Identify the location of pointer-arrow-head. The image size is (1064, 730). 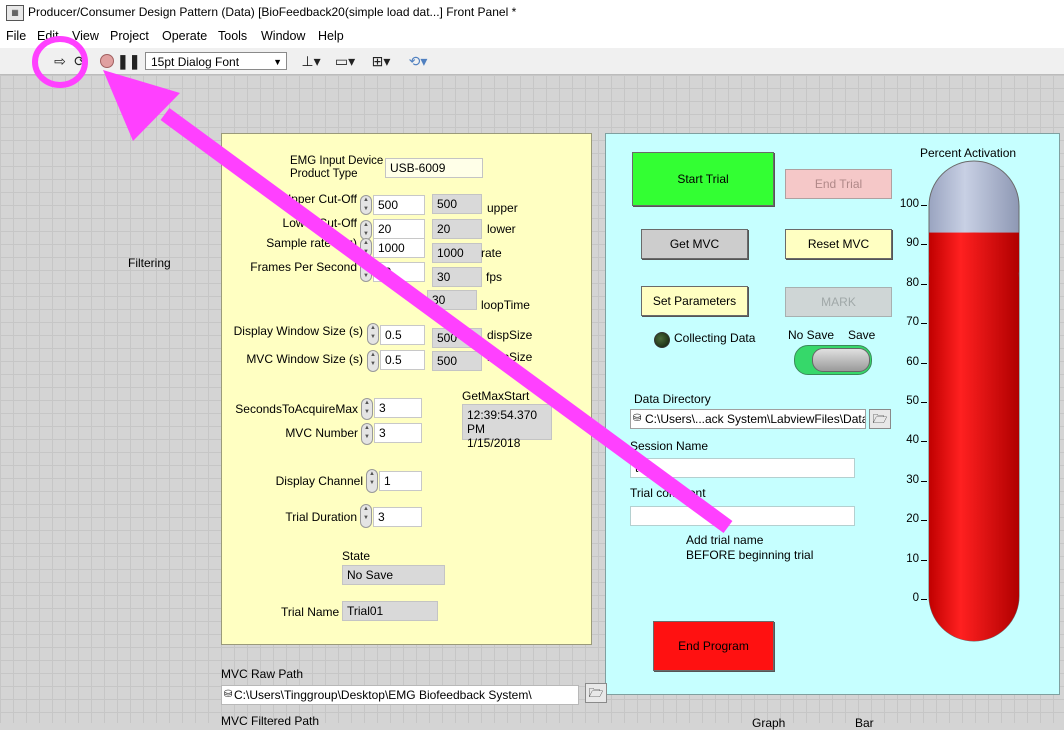
(141, 105).